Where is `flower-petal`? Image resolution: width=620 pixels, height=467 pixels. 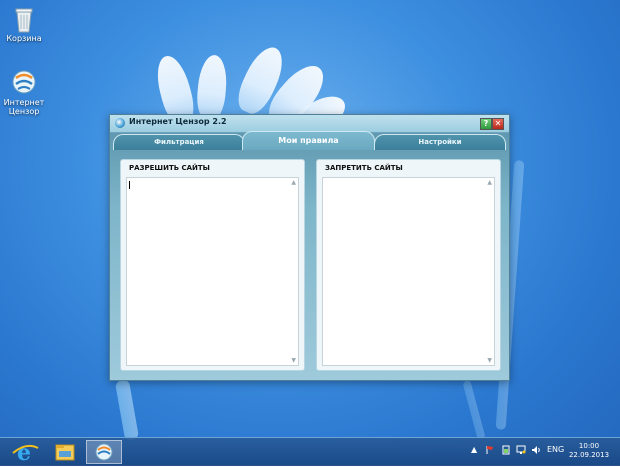 flower-petal is located at coordinates (212, 87).